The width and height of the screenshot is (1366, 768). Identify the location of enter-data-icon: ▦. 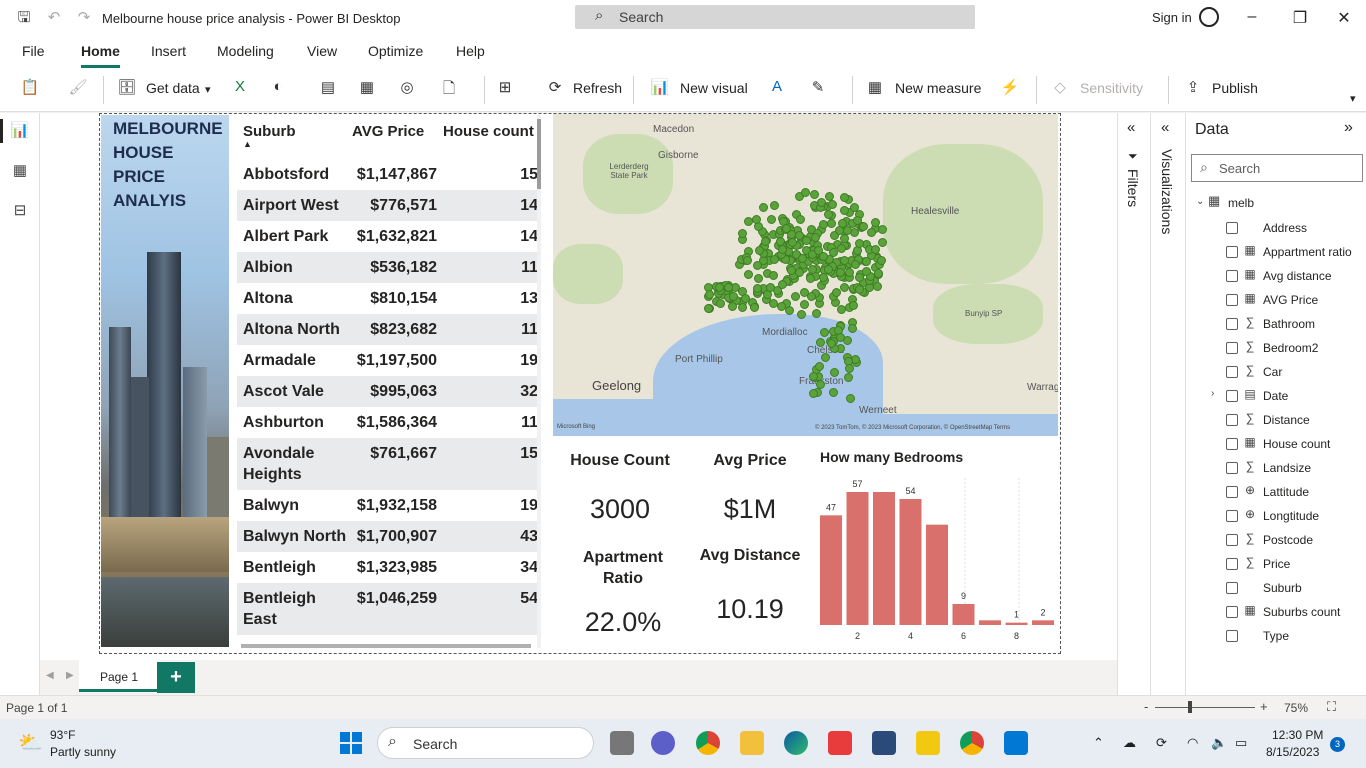
(367, 89).